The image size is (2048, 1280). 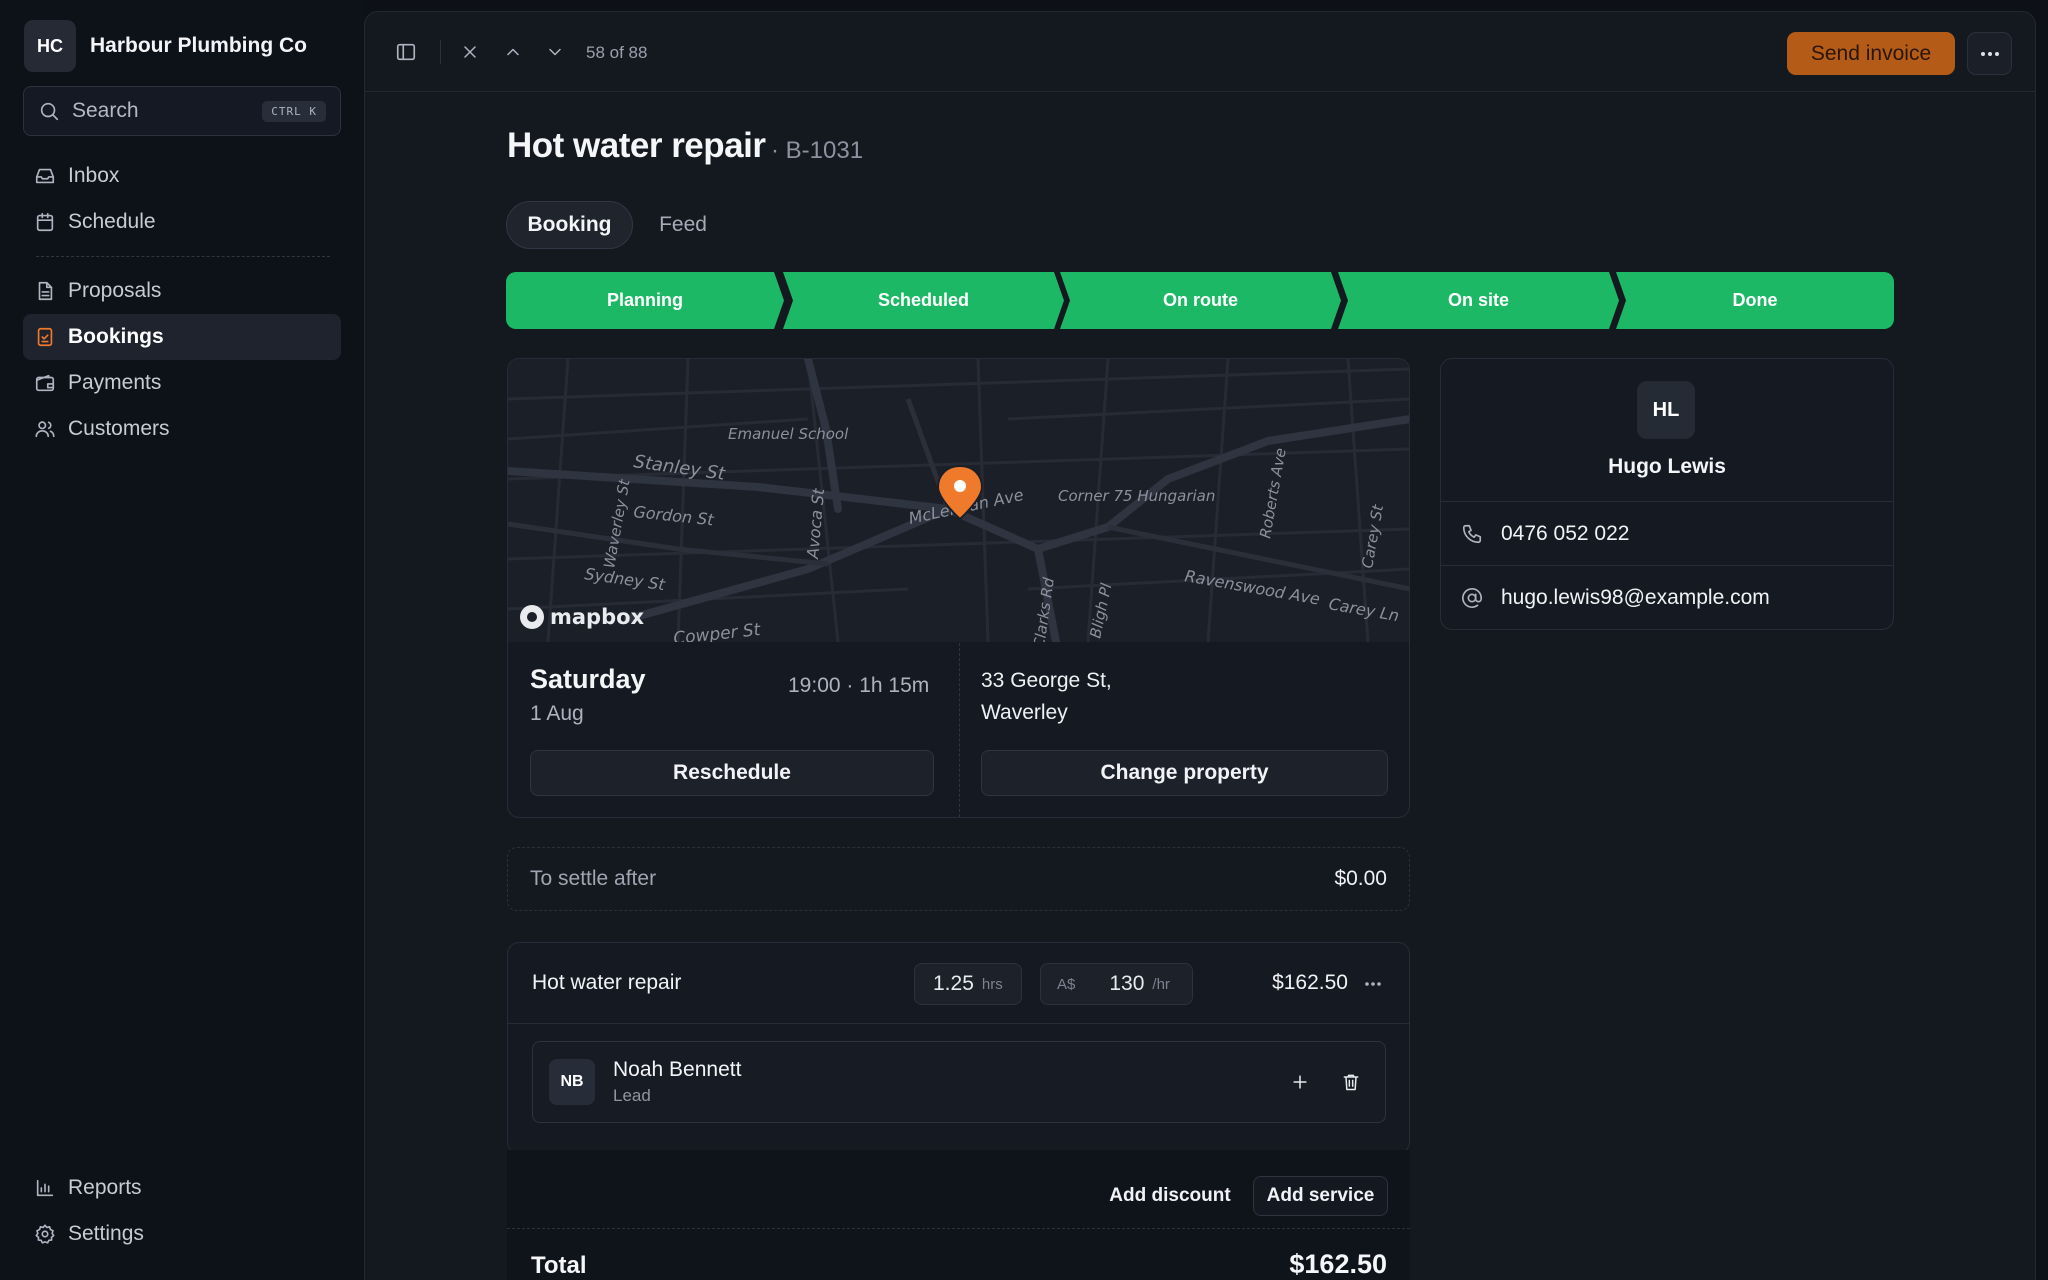 I want to click on send-invoice-button: Send invoice, so click(x=1871, y=53).